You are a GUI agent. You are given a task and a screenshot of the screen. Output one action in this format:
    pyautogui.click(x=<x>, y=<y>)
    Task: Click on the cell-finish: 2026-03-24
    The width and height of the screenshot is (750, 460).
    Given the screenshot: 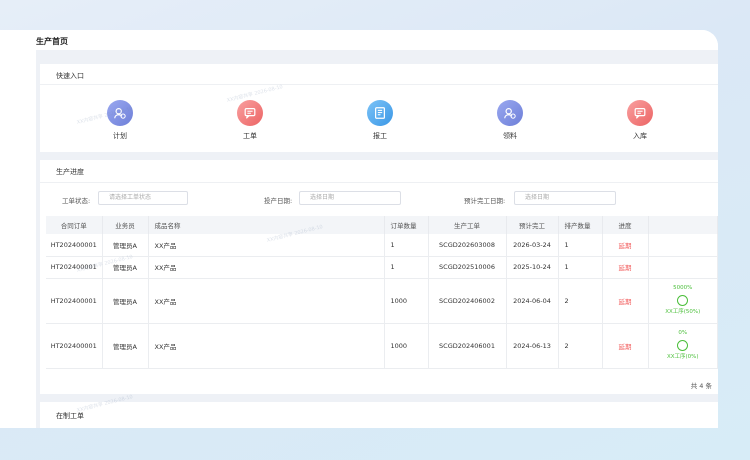 What is the action you would take?
    pyautogui.click(x=532, y=245)
    